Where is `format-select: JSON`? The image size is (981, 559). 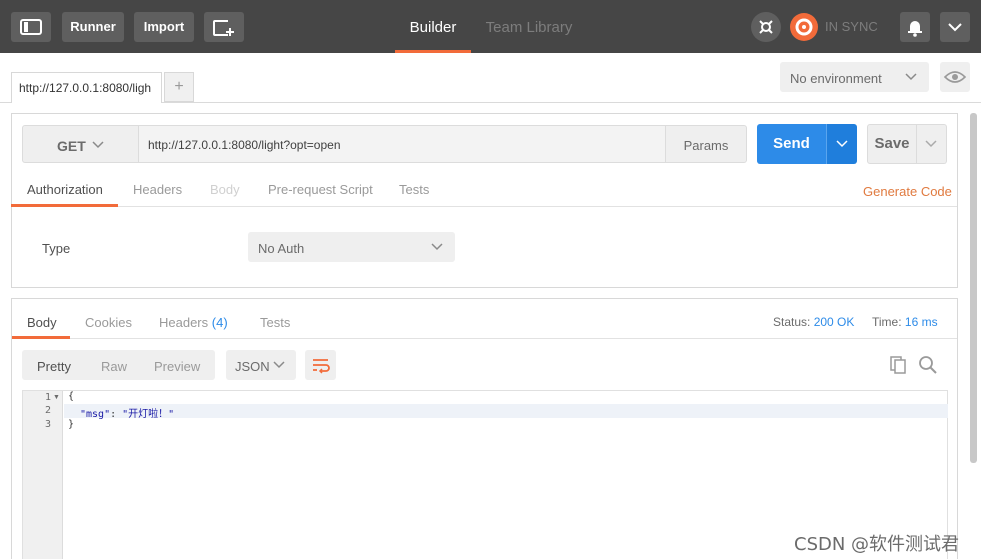 format-select: JSON is located at coordinates (261, 365).